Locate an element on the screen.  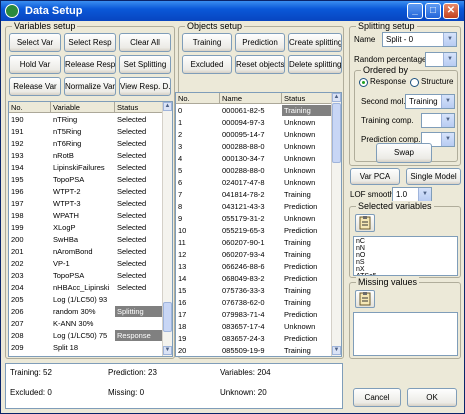
table-row: 209 Split 18 is located at coordinates (86, 347).